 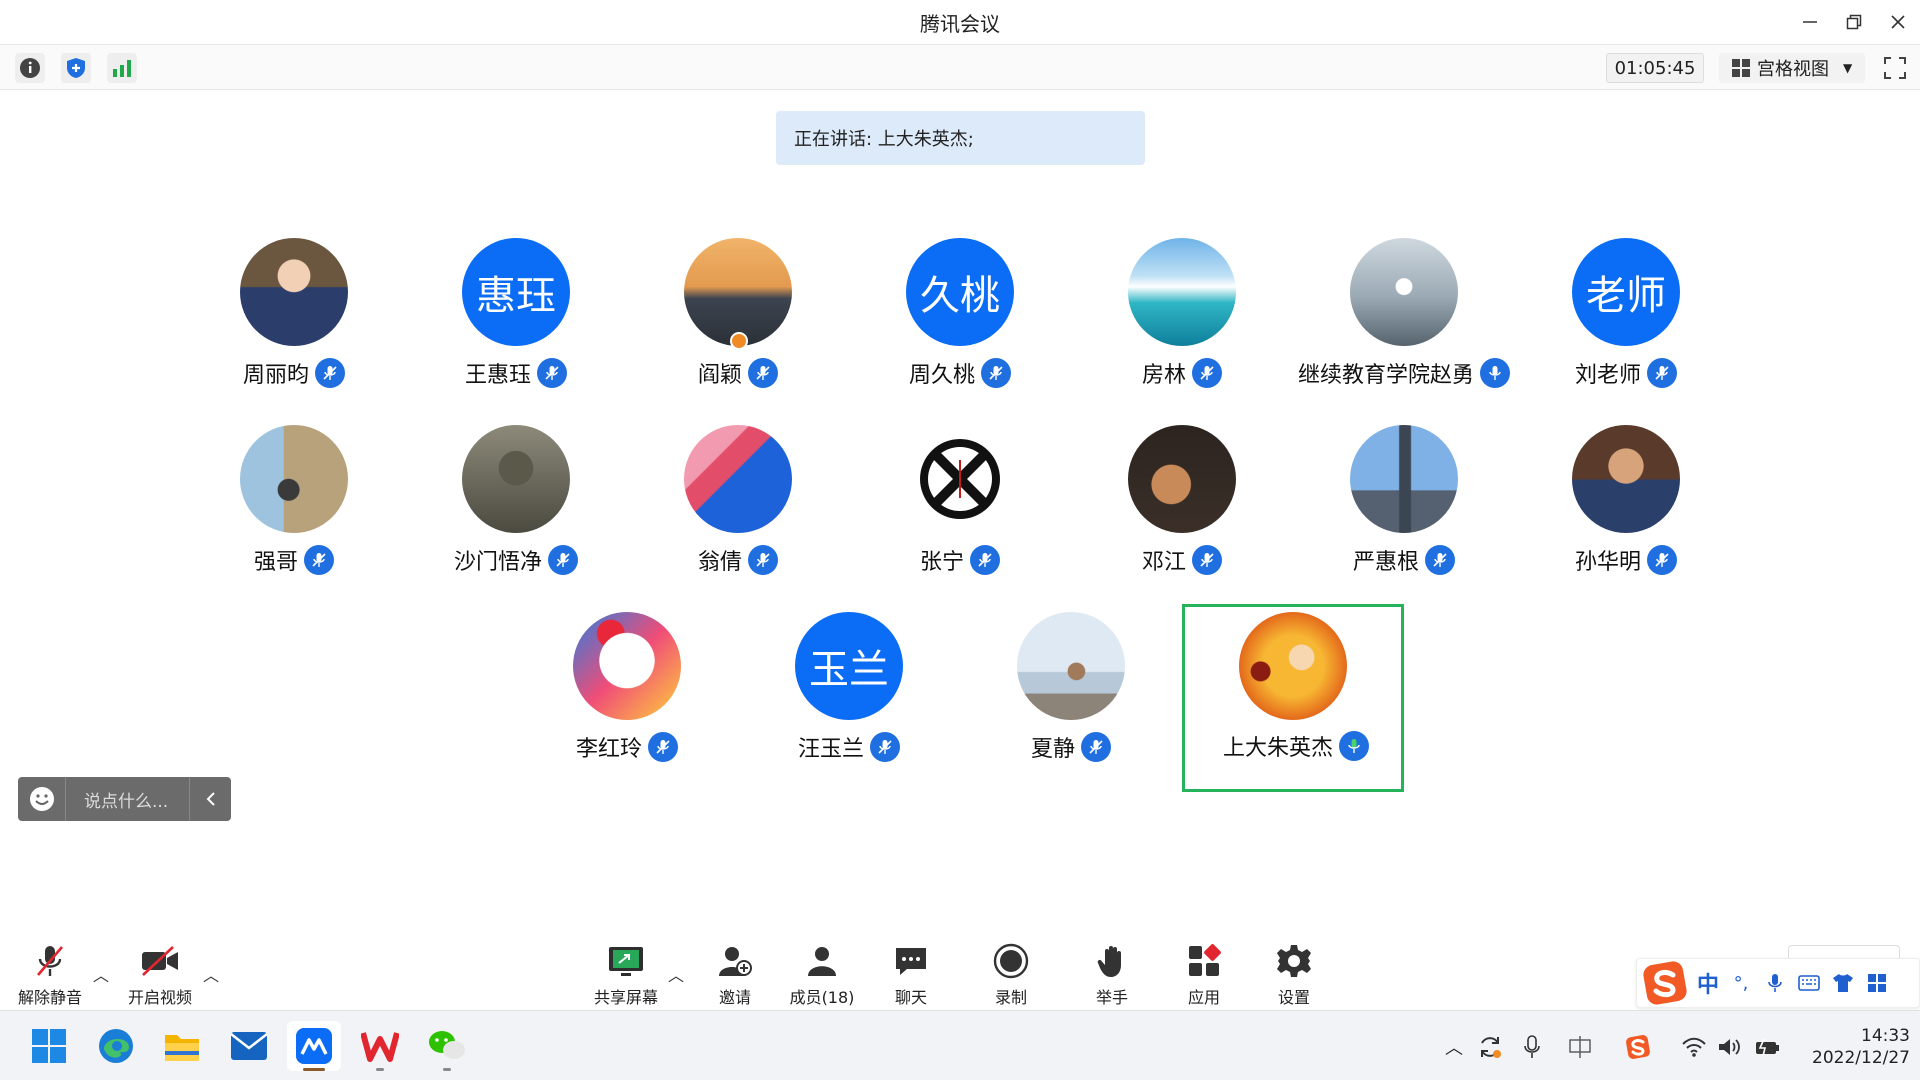 I want to click on participant-tile: 久桃 周久桃, so click(x=960, y=331).